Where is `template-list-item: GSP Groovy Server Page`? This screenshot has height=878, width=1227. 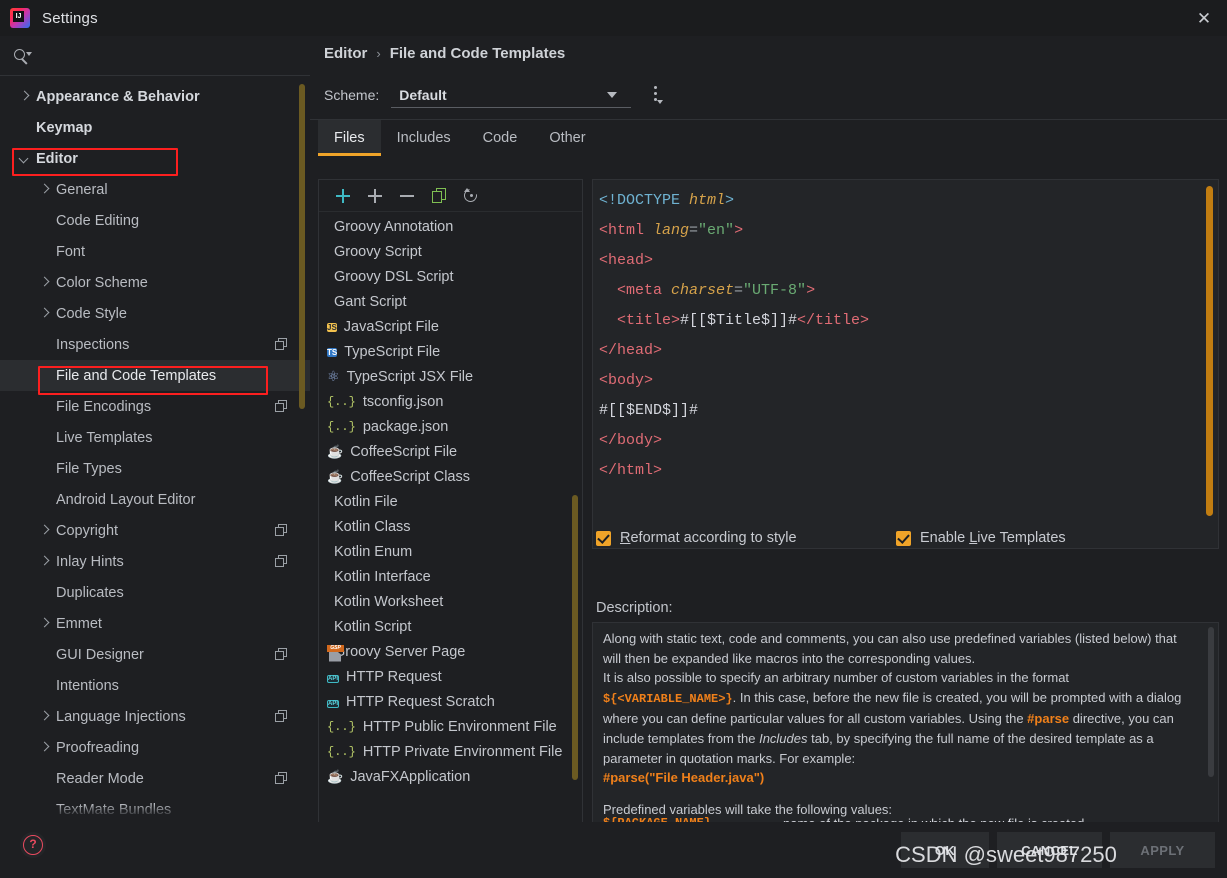
template-list-item: GSP Groovy Server Page is located at coordinates (450, 651).